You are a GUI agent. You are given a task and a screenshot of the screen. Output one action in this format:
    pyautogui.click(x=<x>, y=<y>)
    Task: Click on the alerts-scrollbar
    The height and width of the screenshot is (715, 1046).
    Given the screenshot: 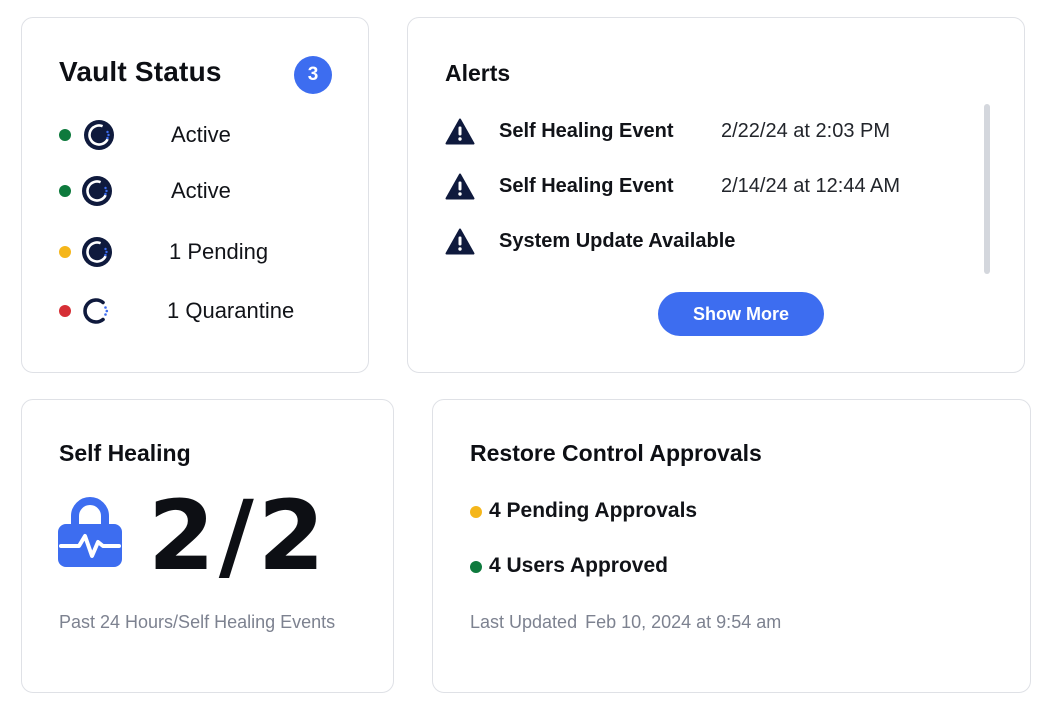 What is the action you would take?
    pyautogui.click(x=987, y=189)
    